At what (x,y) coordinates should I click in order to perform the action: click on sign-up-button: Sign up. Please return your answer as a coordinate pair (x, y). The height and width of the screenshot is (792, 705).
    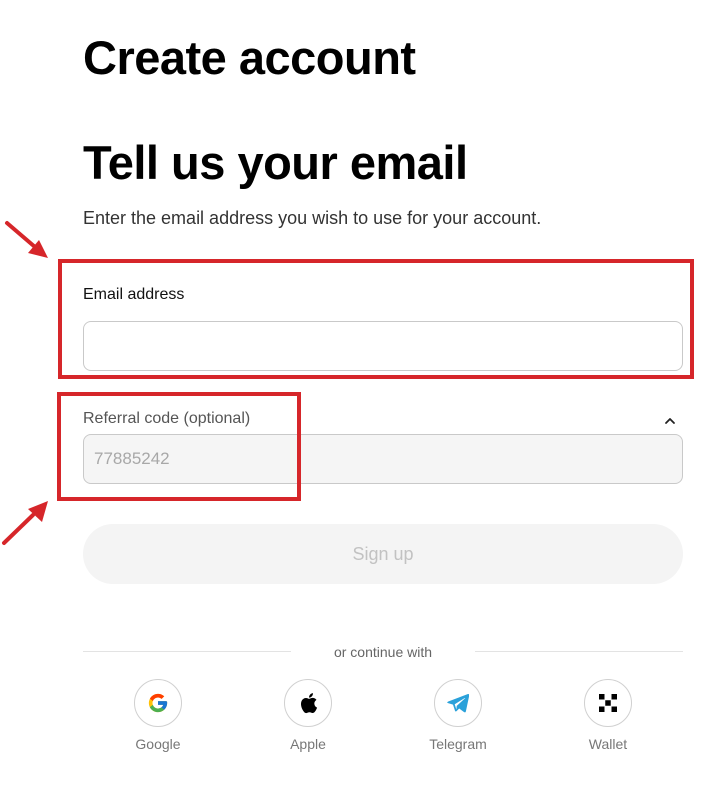
    Looking at the image, I should click on (383, 554).